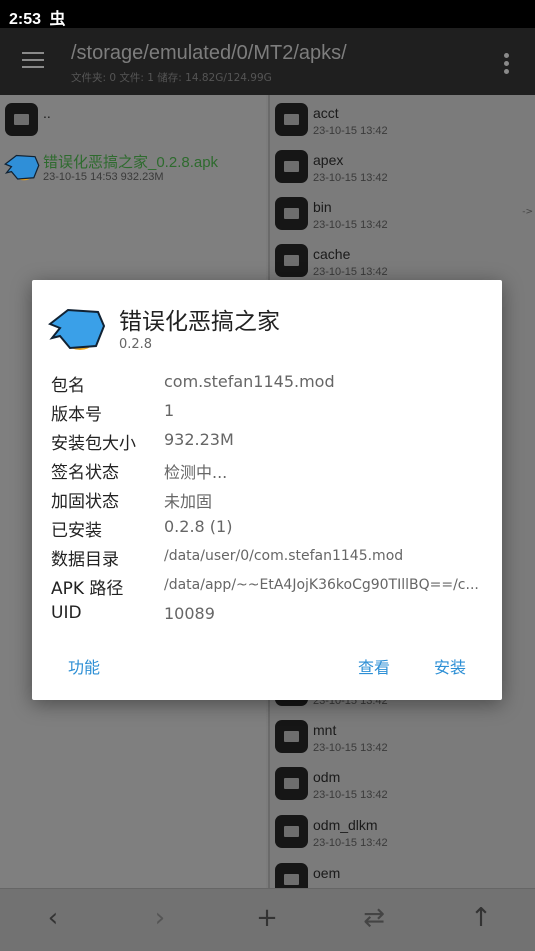 Image resolution: width=535 pixels, height=951 pixels. I want to click on list-item: odm_dlkm 23-10-15 13:42, so click(402, 832).